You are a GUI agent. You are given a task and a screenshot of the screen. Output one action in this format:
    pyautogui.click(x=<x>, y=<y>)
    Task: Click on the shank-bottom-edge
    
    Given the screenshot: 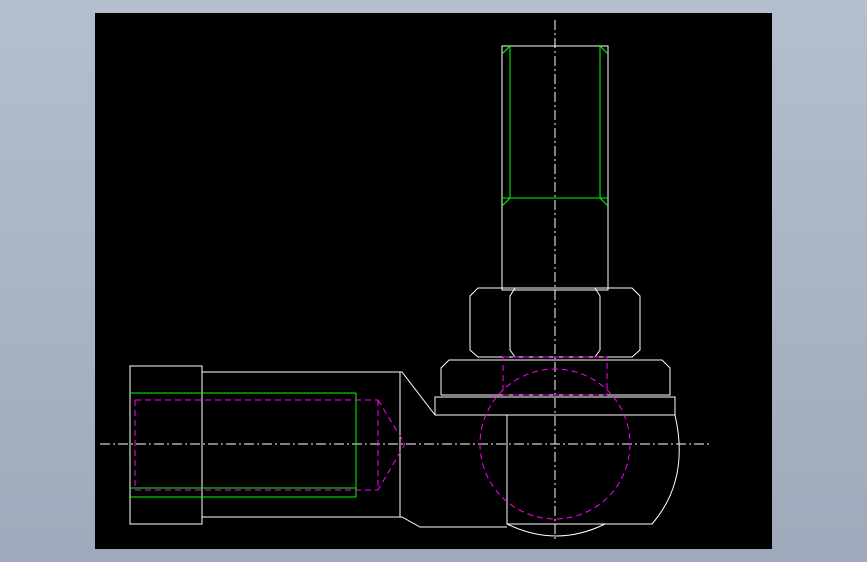 What is the action you would take?
    pyautogui.click(x=354, y=522)
    